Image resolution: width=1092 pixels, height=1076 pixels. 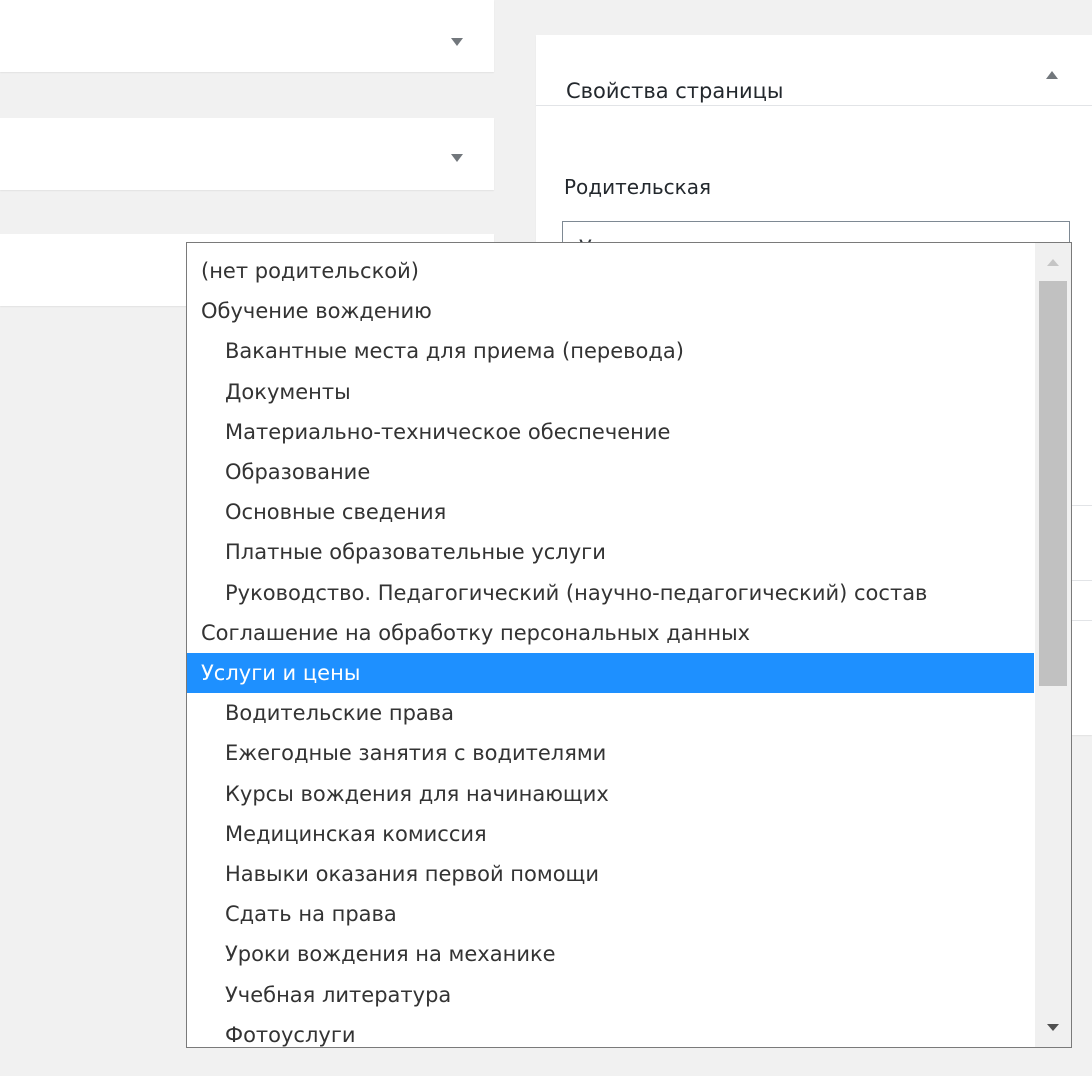 What do you see at coordinates (610, 311) in the screenshot?
I see `dropdown-option: Обучение вождению` at bounding box center [610, 311].